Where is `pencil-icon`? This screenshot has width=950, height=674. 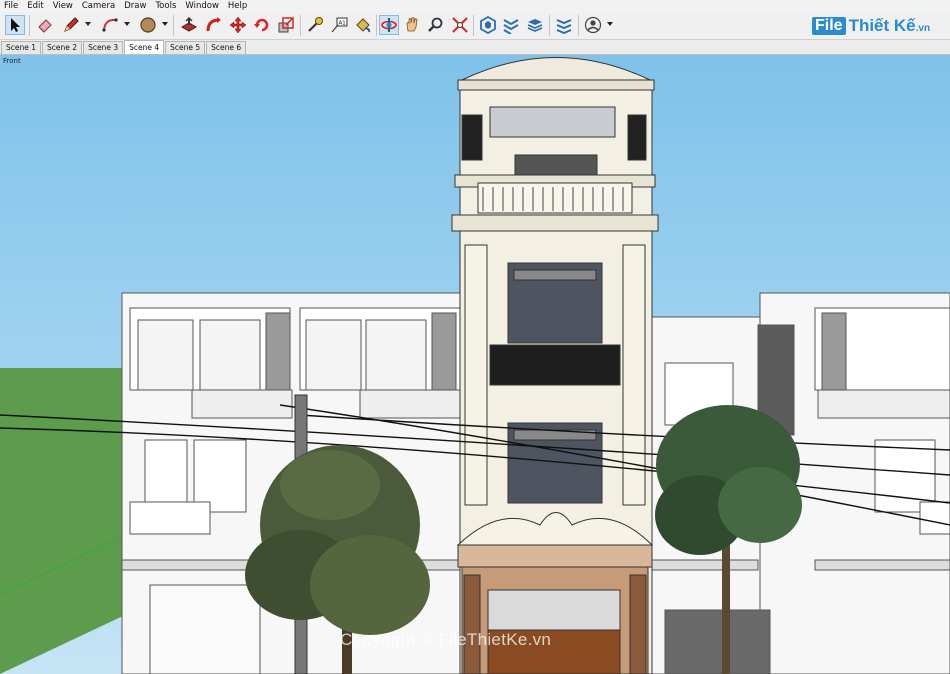 pencil-icon is located at coordinates (71, 24).